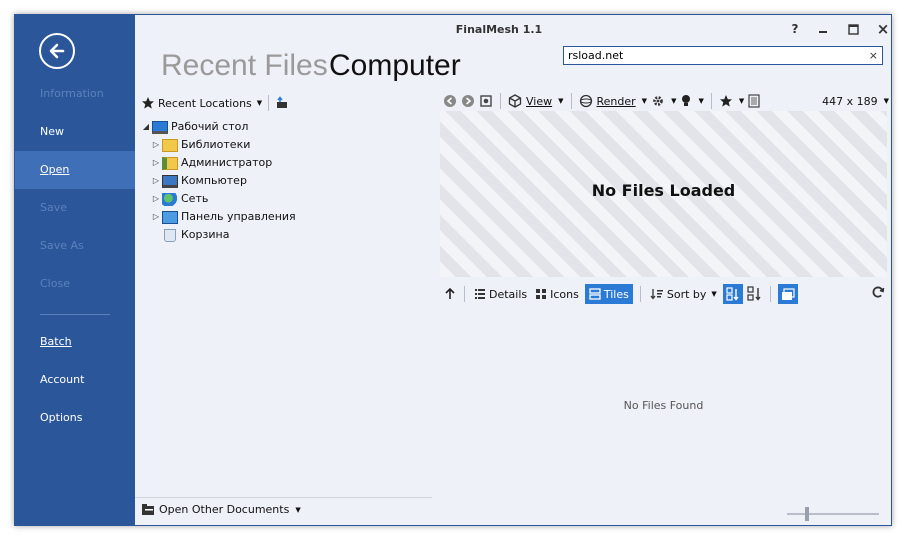 This screenshot has width=914, height=540. What do you see at coordinates (170, 217) in the screenshot?
I see `control-panel-icon` at bounding box center [170, 217].